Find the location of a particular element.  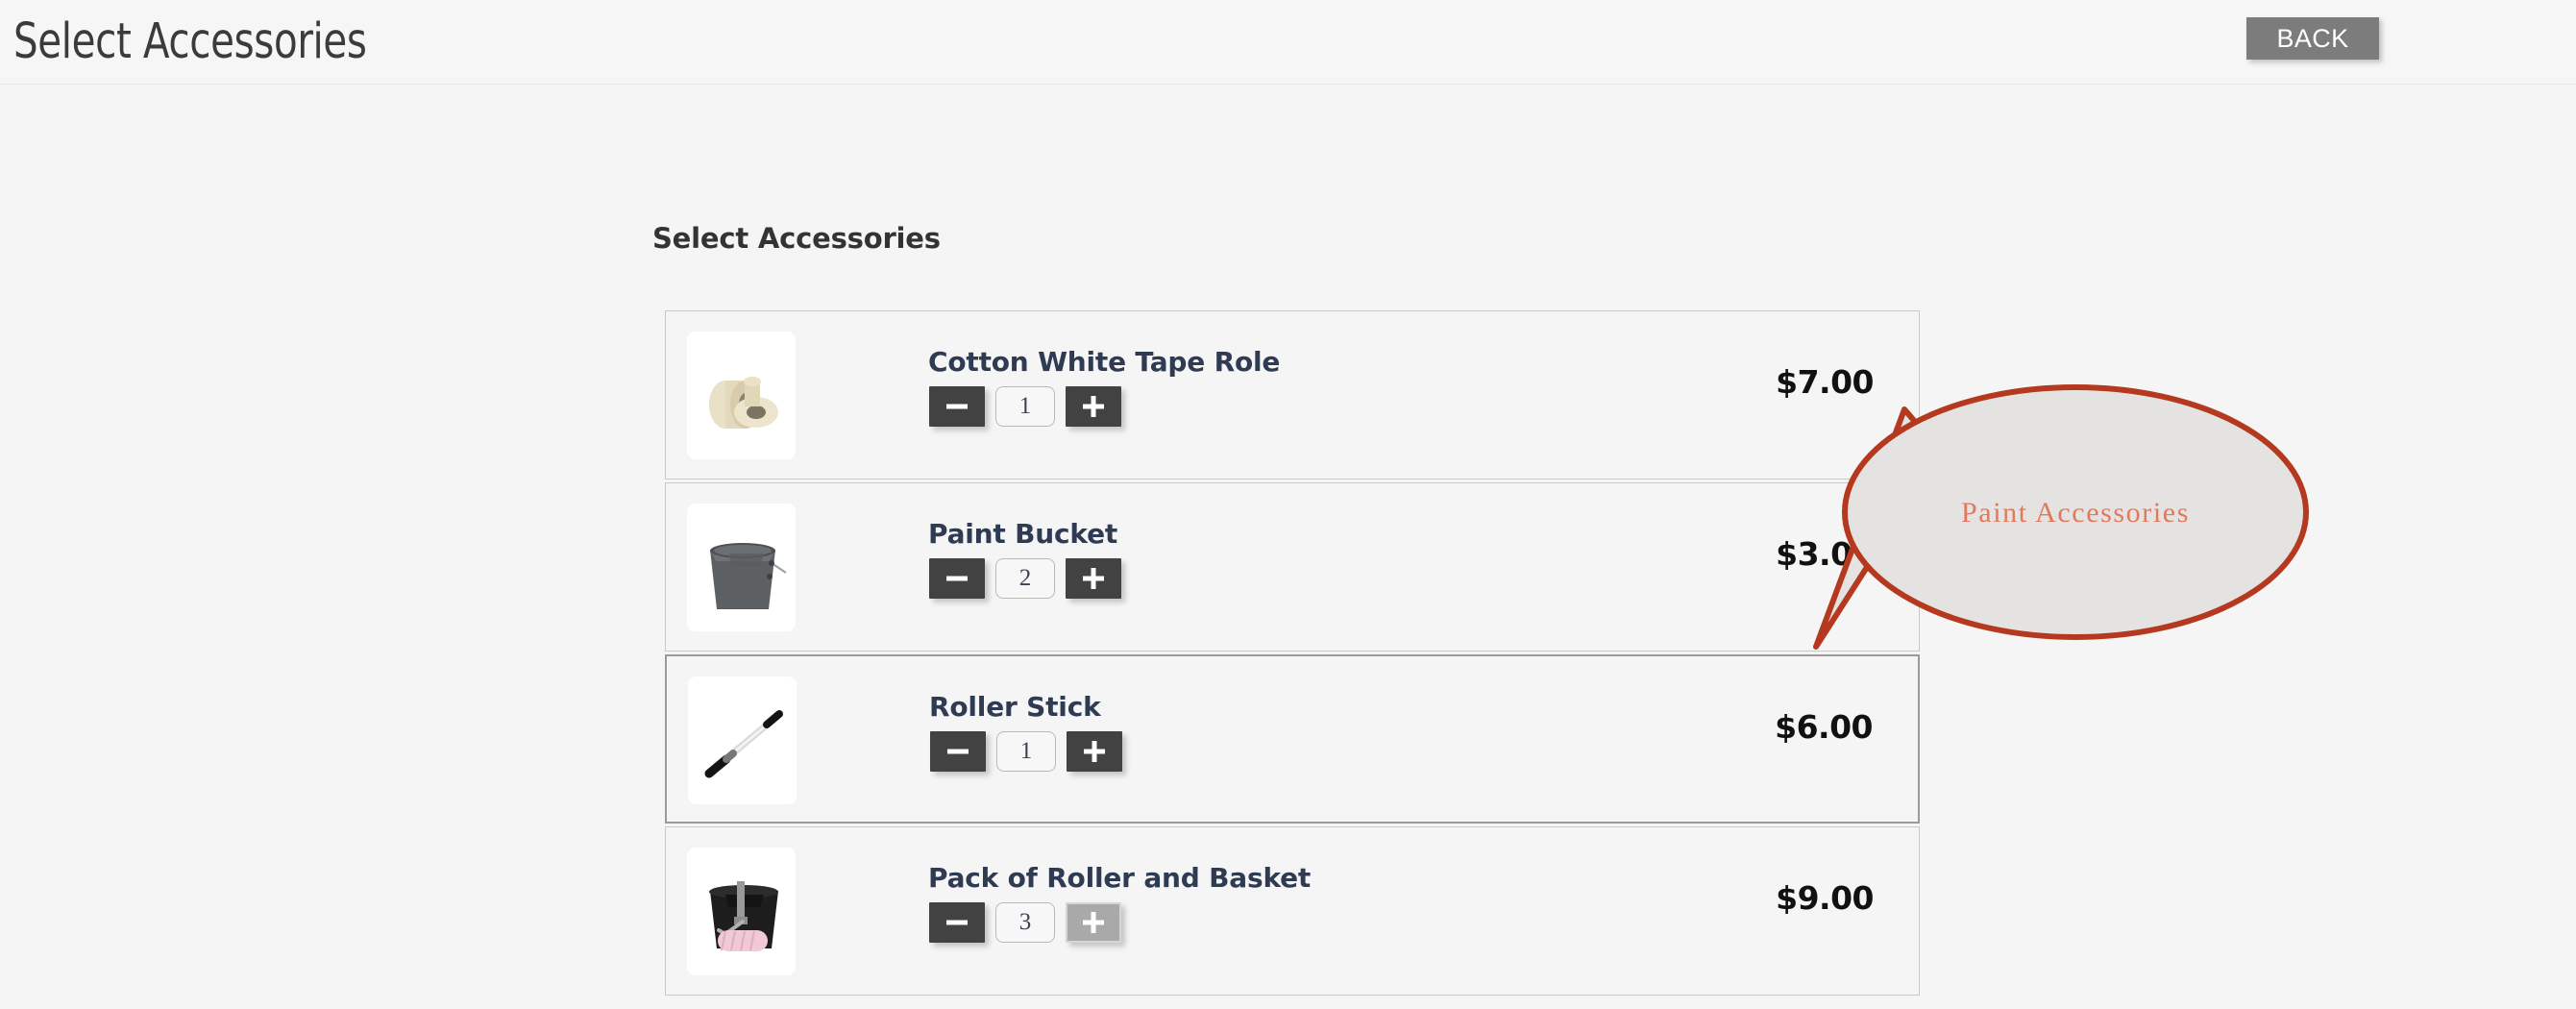

callout-text: Paint Accessories is located at coordinates (2075, 513).